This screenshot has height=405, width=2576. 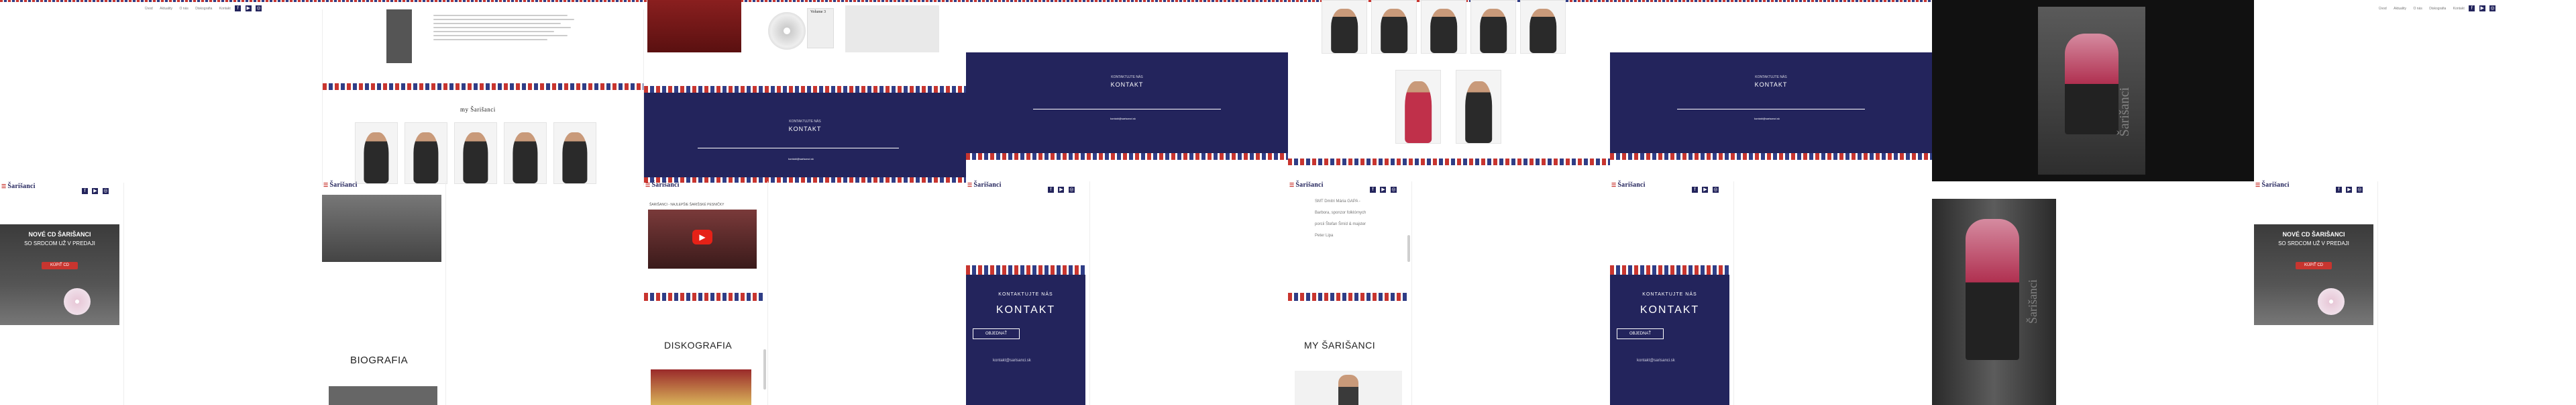 What do you see at coordinates (2124, 112) in the screenshot?
I see `watermark-text: Šarišanci` at bounding box center [2124, 112].